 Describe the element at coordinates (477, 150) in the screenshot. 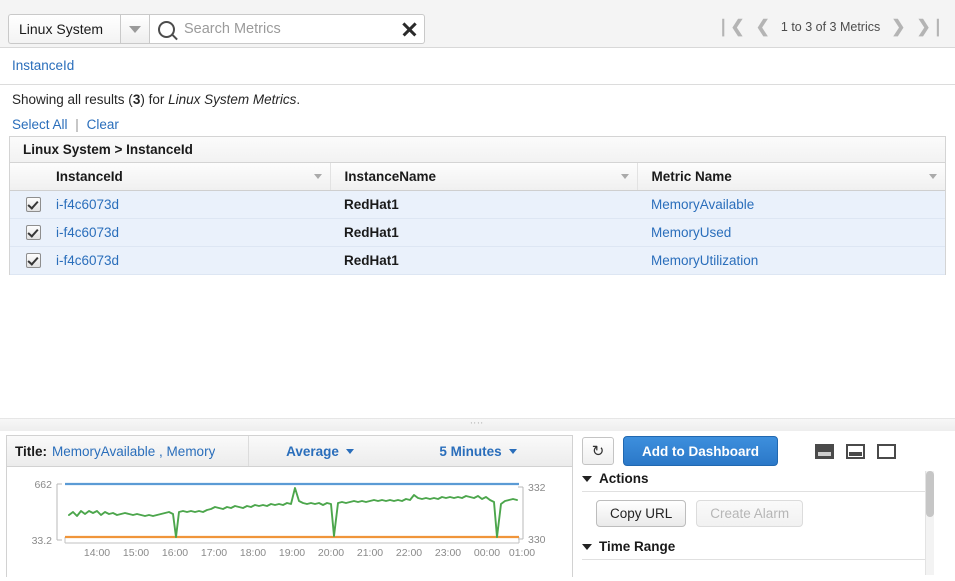

I see `table-caption: Linux System > InstanceId` at that location.